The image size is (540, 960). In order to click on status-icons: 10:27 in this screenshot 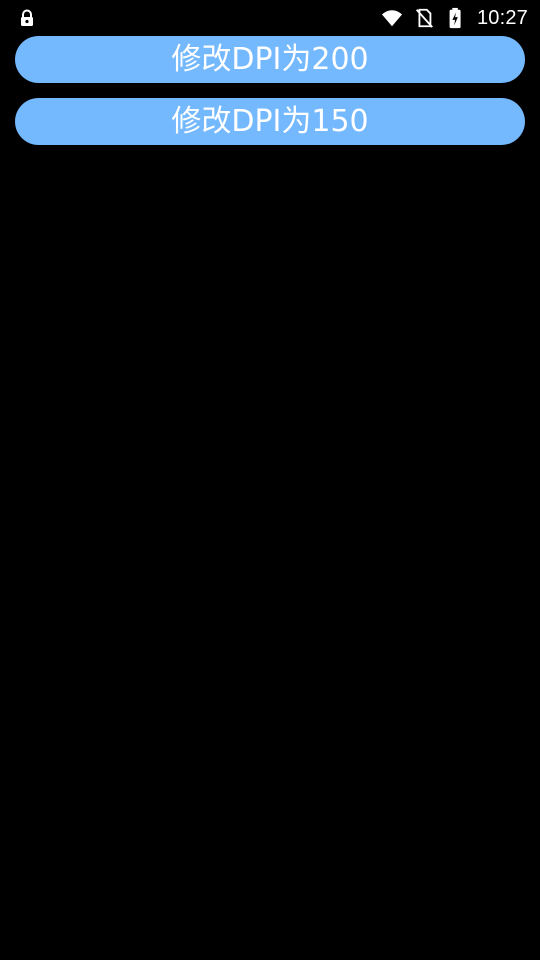, I will do `click(454, 18)`.